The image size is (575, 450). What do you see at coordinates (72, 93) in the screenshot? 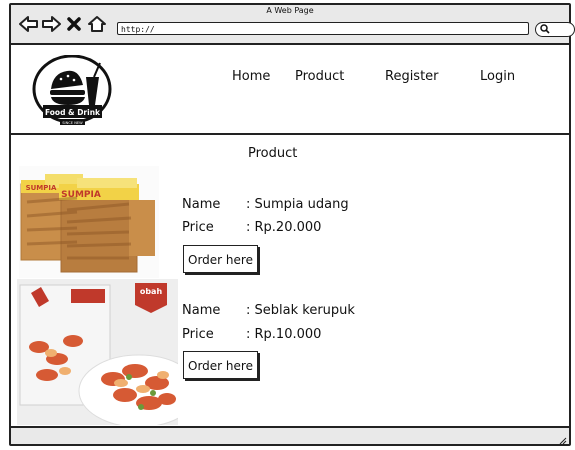
I see `site-logo: Food & Drink SINCE NEW` at bounding box center [72, 93].